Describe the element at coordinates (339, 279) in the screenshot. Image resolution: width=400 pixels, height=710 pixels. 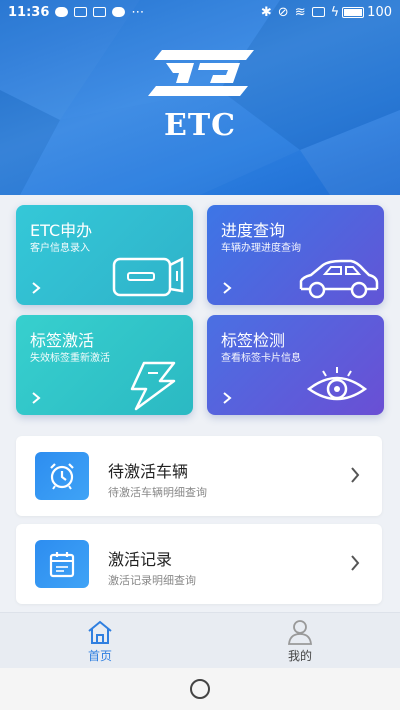
I see `car-icon` at that location.